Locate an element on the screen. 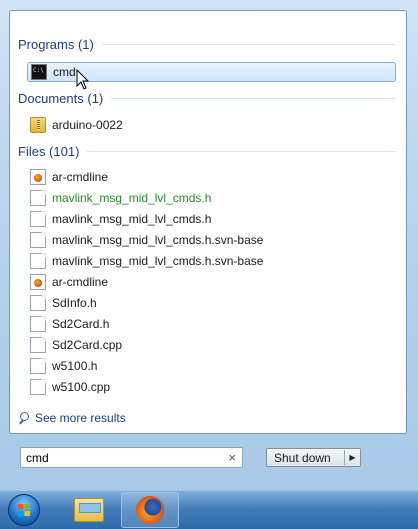  search-input: cmd × is located at coordinates (131, 457).